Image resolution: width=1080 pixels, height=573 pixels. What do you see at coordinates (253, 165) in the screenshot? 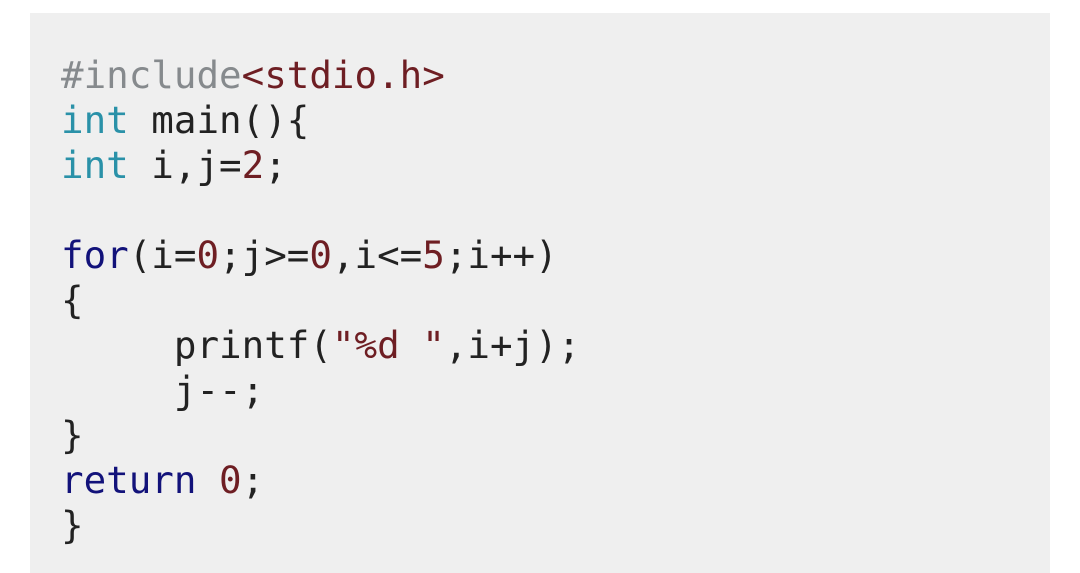
I see `code-token-literal: 2` at bounding box center [253, 165].